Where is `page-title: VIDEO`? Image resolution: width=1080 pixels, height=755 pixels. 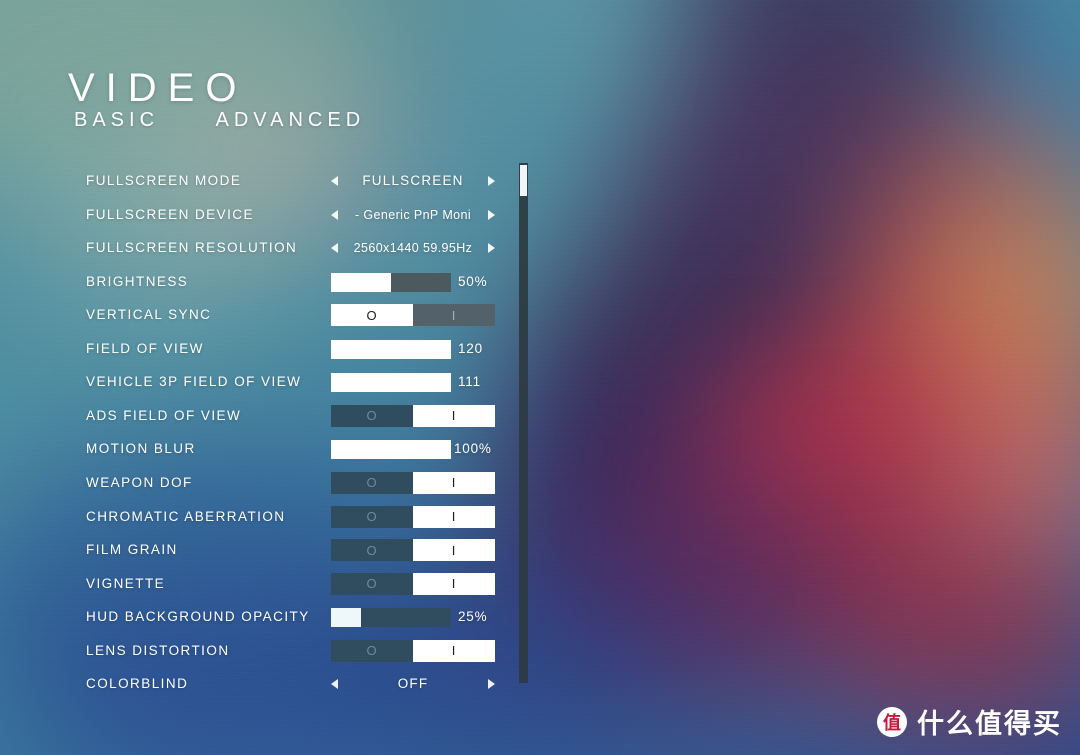
page-title: VIDEO is located at coordinates (158, 88).